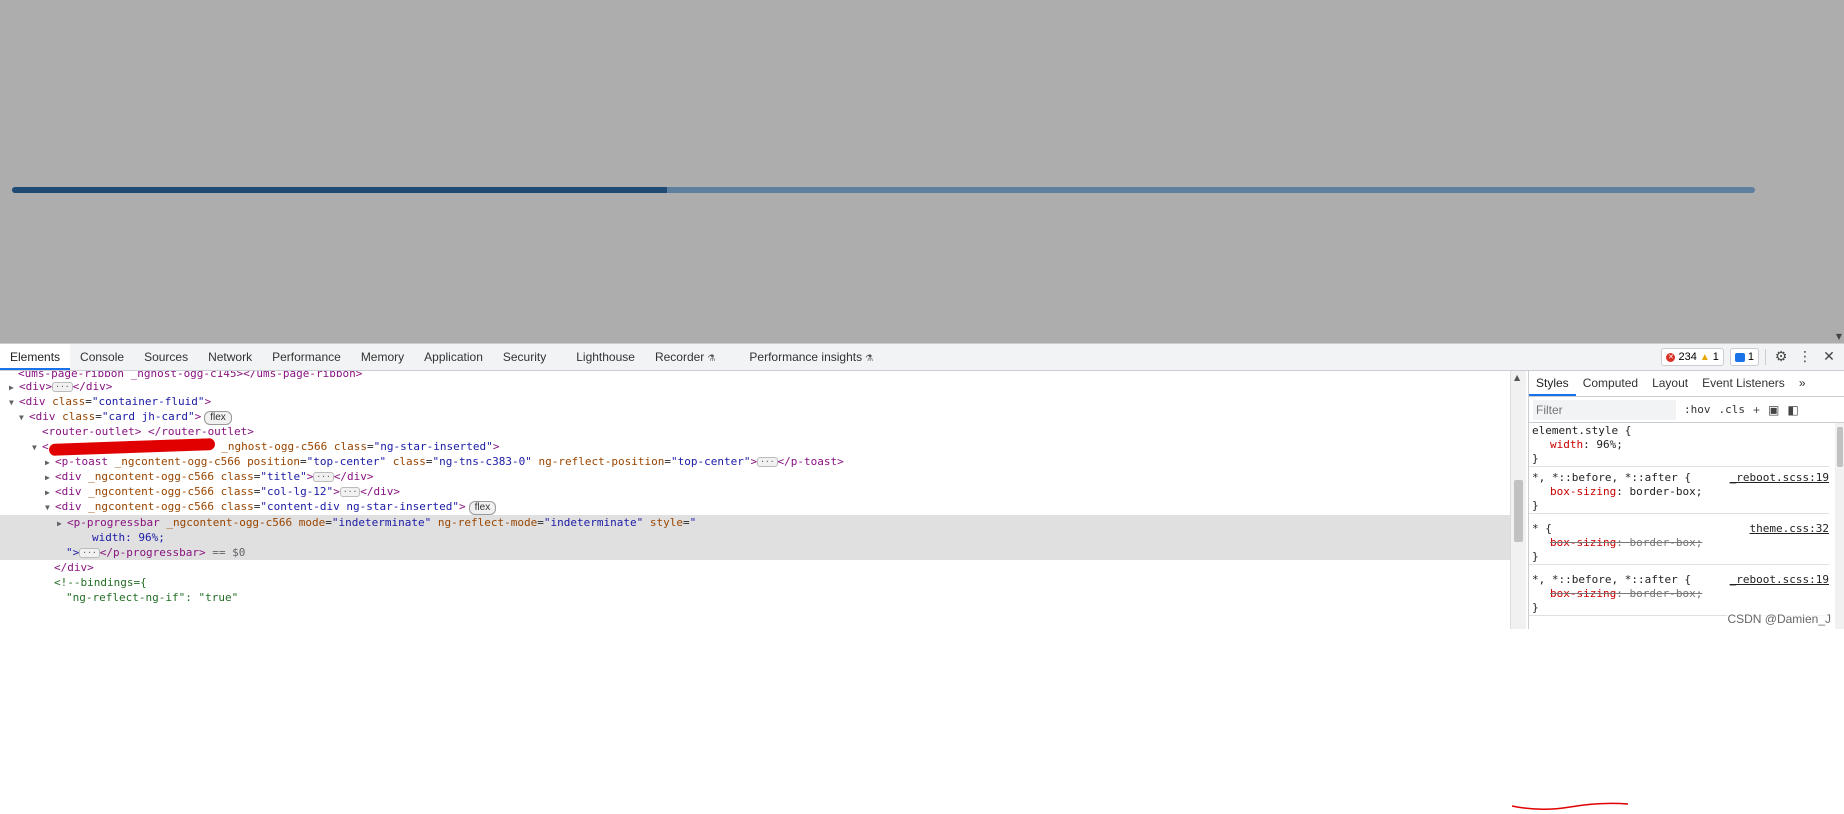  What do you see at coordinates (693, 522) in the screenshot?
I see `attr-value: "` at bounding box center [693, 522].